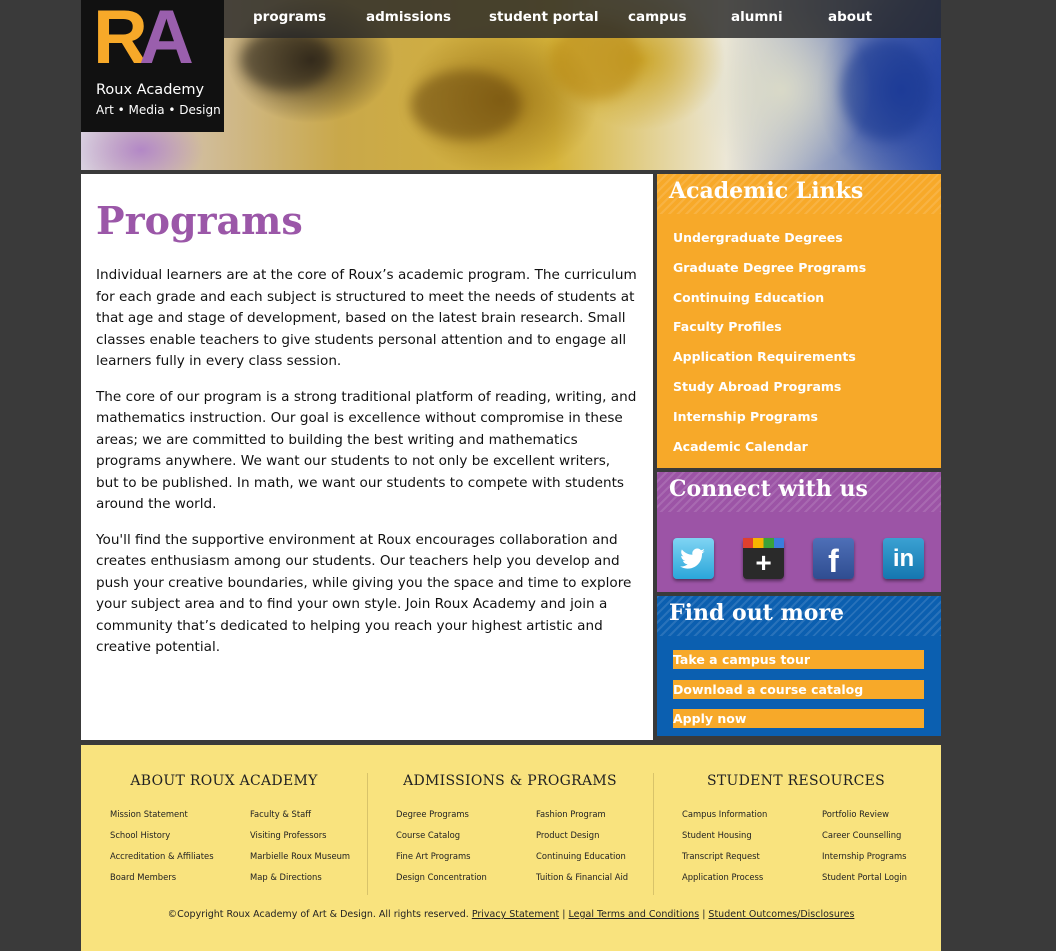 This screenshot has height=951, width=1056. I want to click on link-application-requirements: Application Requirements, so click(764, 356).